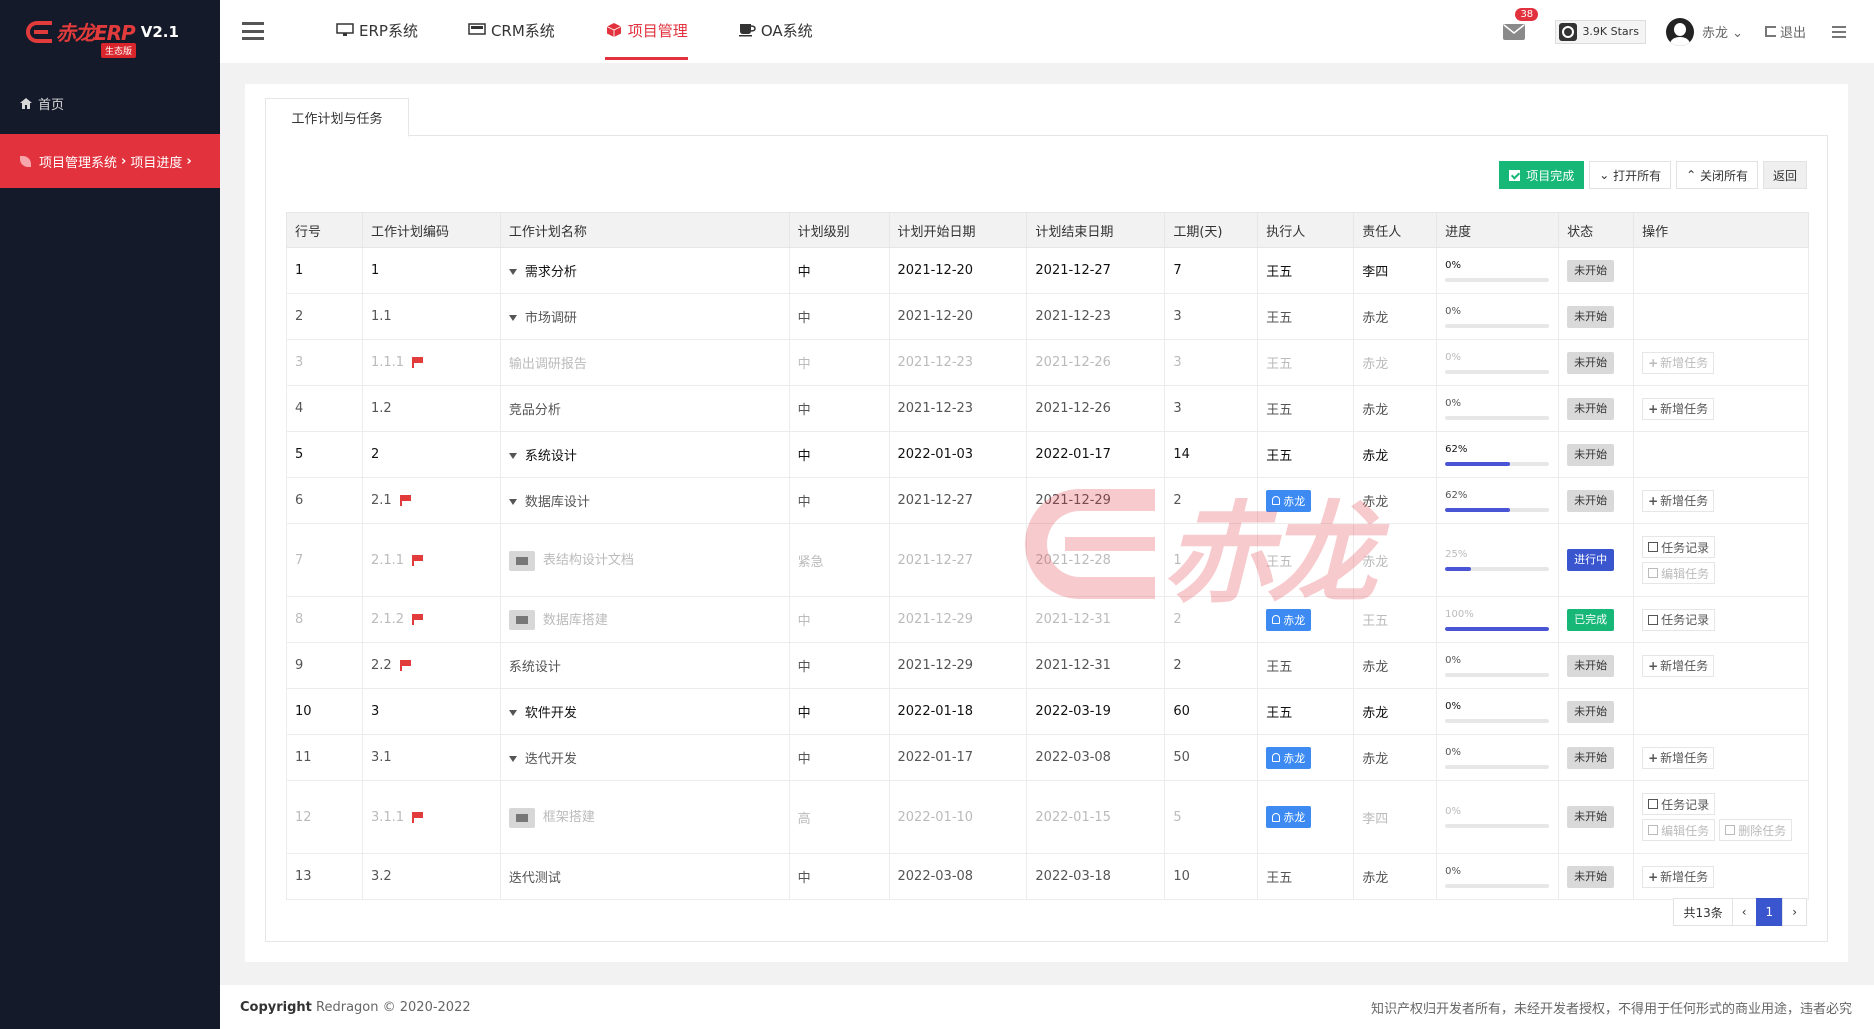 This screenshot has width=1874, height=1029. What do you see at coordinates (1717, 175) in the screenshot?
I see `close-all-button: ⌃ 关闭所有` at bounding box center [1717, 175].